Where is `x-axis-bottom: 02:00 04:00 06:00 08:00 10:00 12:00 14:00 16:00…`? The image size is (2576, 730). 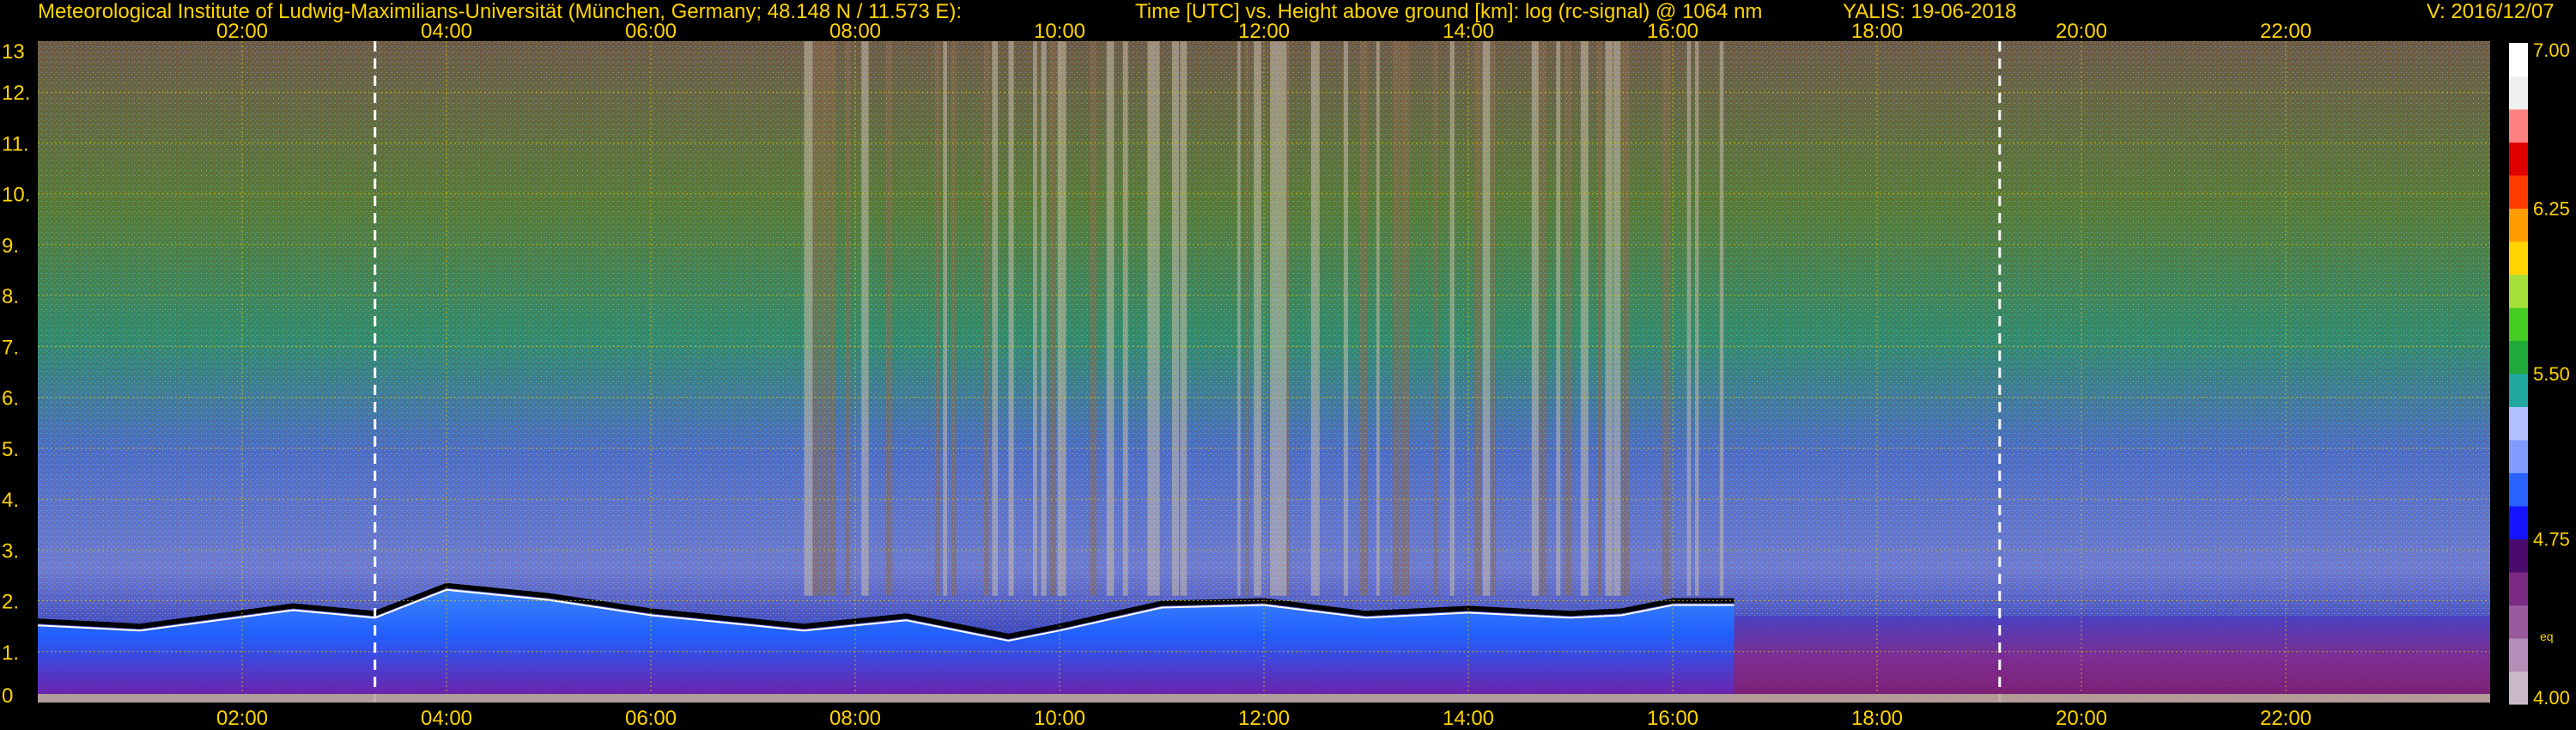 x-axis-bottom: 02:00 04:00 06:00 08:00 10:00 12:00 14:00 16:00… is located at coordinates (1264, 718).